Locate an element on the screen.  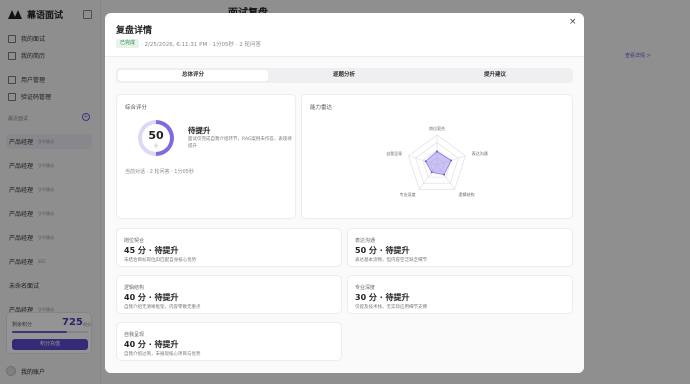
dimension-card: 专业深度 30 分 · 待提升 仅提及技术栈，无实际应用细节支撑 is located at coordinates (460, 294).